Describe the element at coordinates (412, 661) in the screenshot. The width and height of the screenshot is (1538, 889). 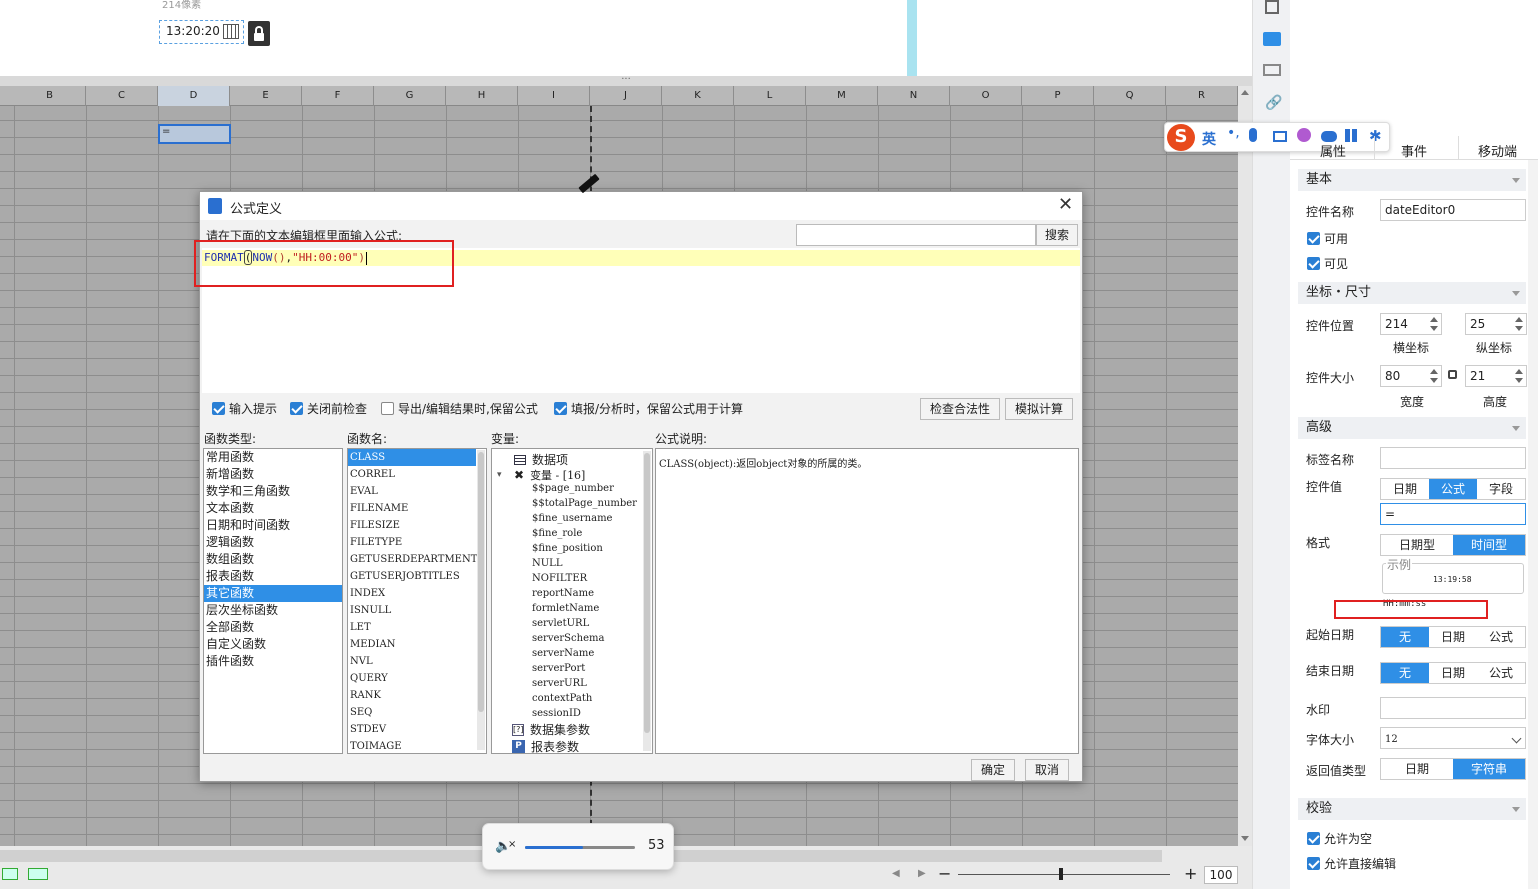
I see `fn-name-item: NVL` at that location.